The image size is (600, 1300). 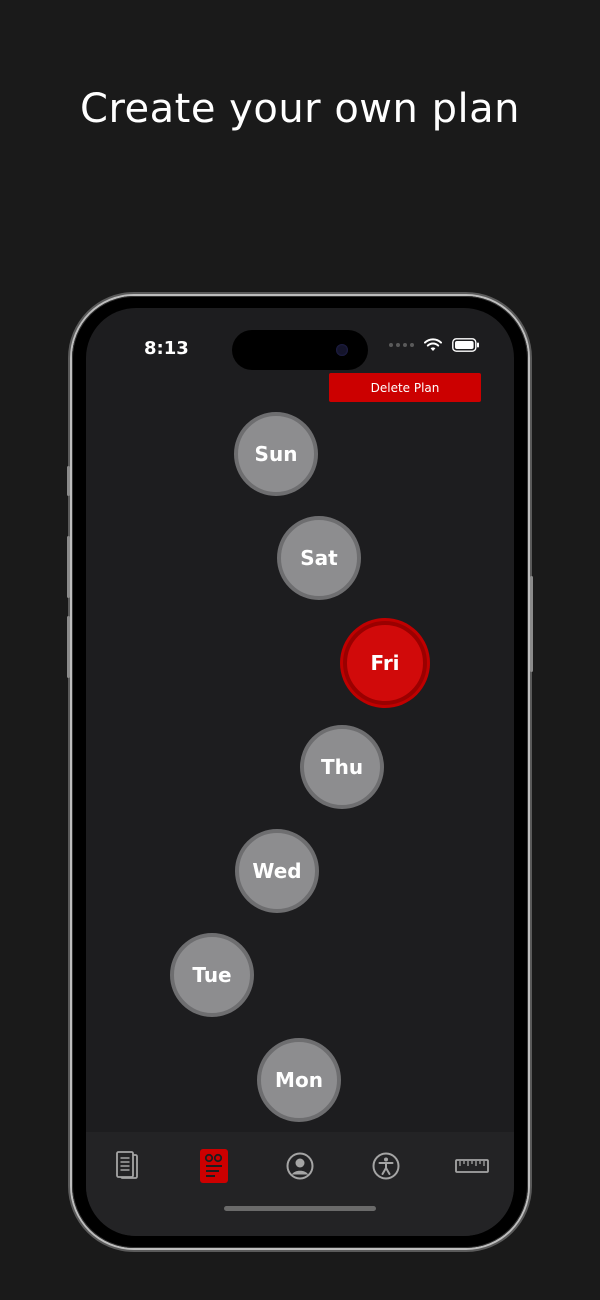 I want to click on cellular-signal-icon, so click(x=401, y=345).